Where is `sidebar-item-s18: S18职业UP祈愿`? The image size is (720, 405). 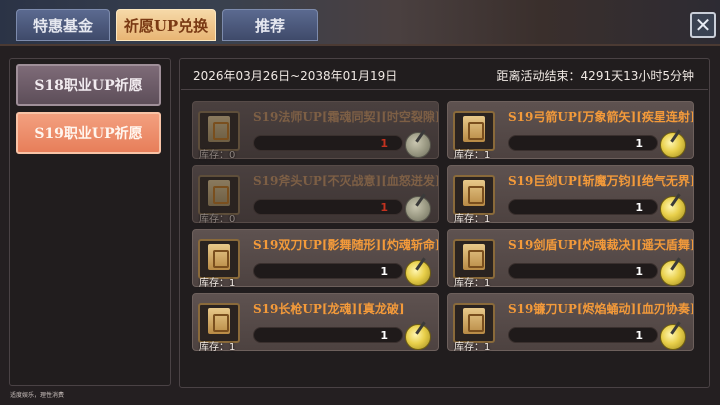
sidebar-item-s18: S18职业UP祈愿 is located at coordinates (88, 85).